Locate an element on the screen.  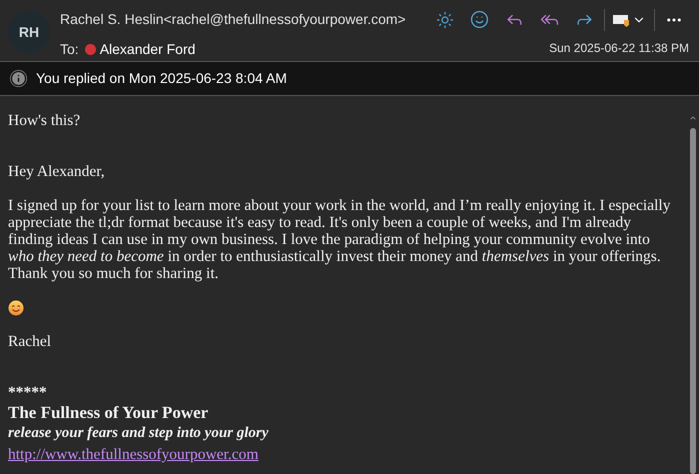
avatar: RH is located at coordinates (29, 32).